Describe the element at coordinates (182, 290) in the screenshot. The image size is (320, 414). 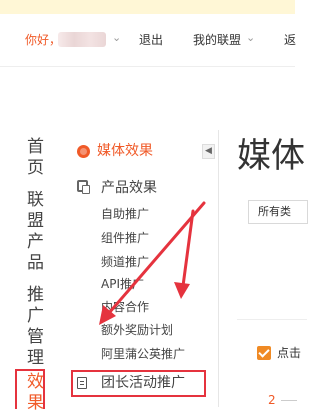
I see `annotation-arrowhead` at that location.